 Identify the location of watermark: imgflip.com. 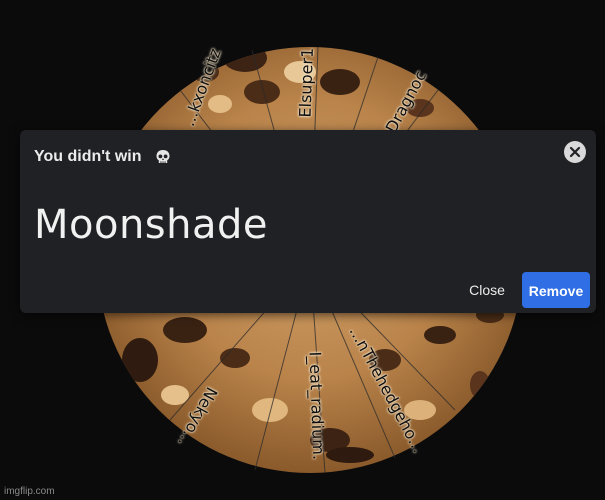
(29, 491).